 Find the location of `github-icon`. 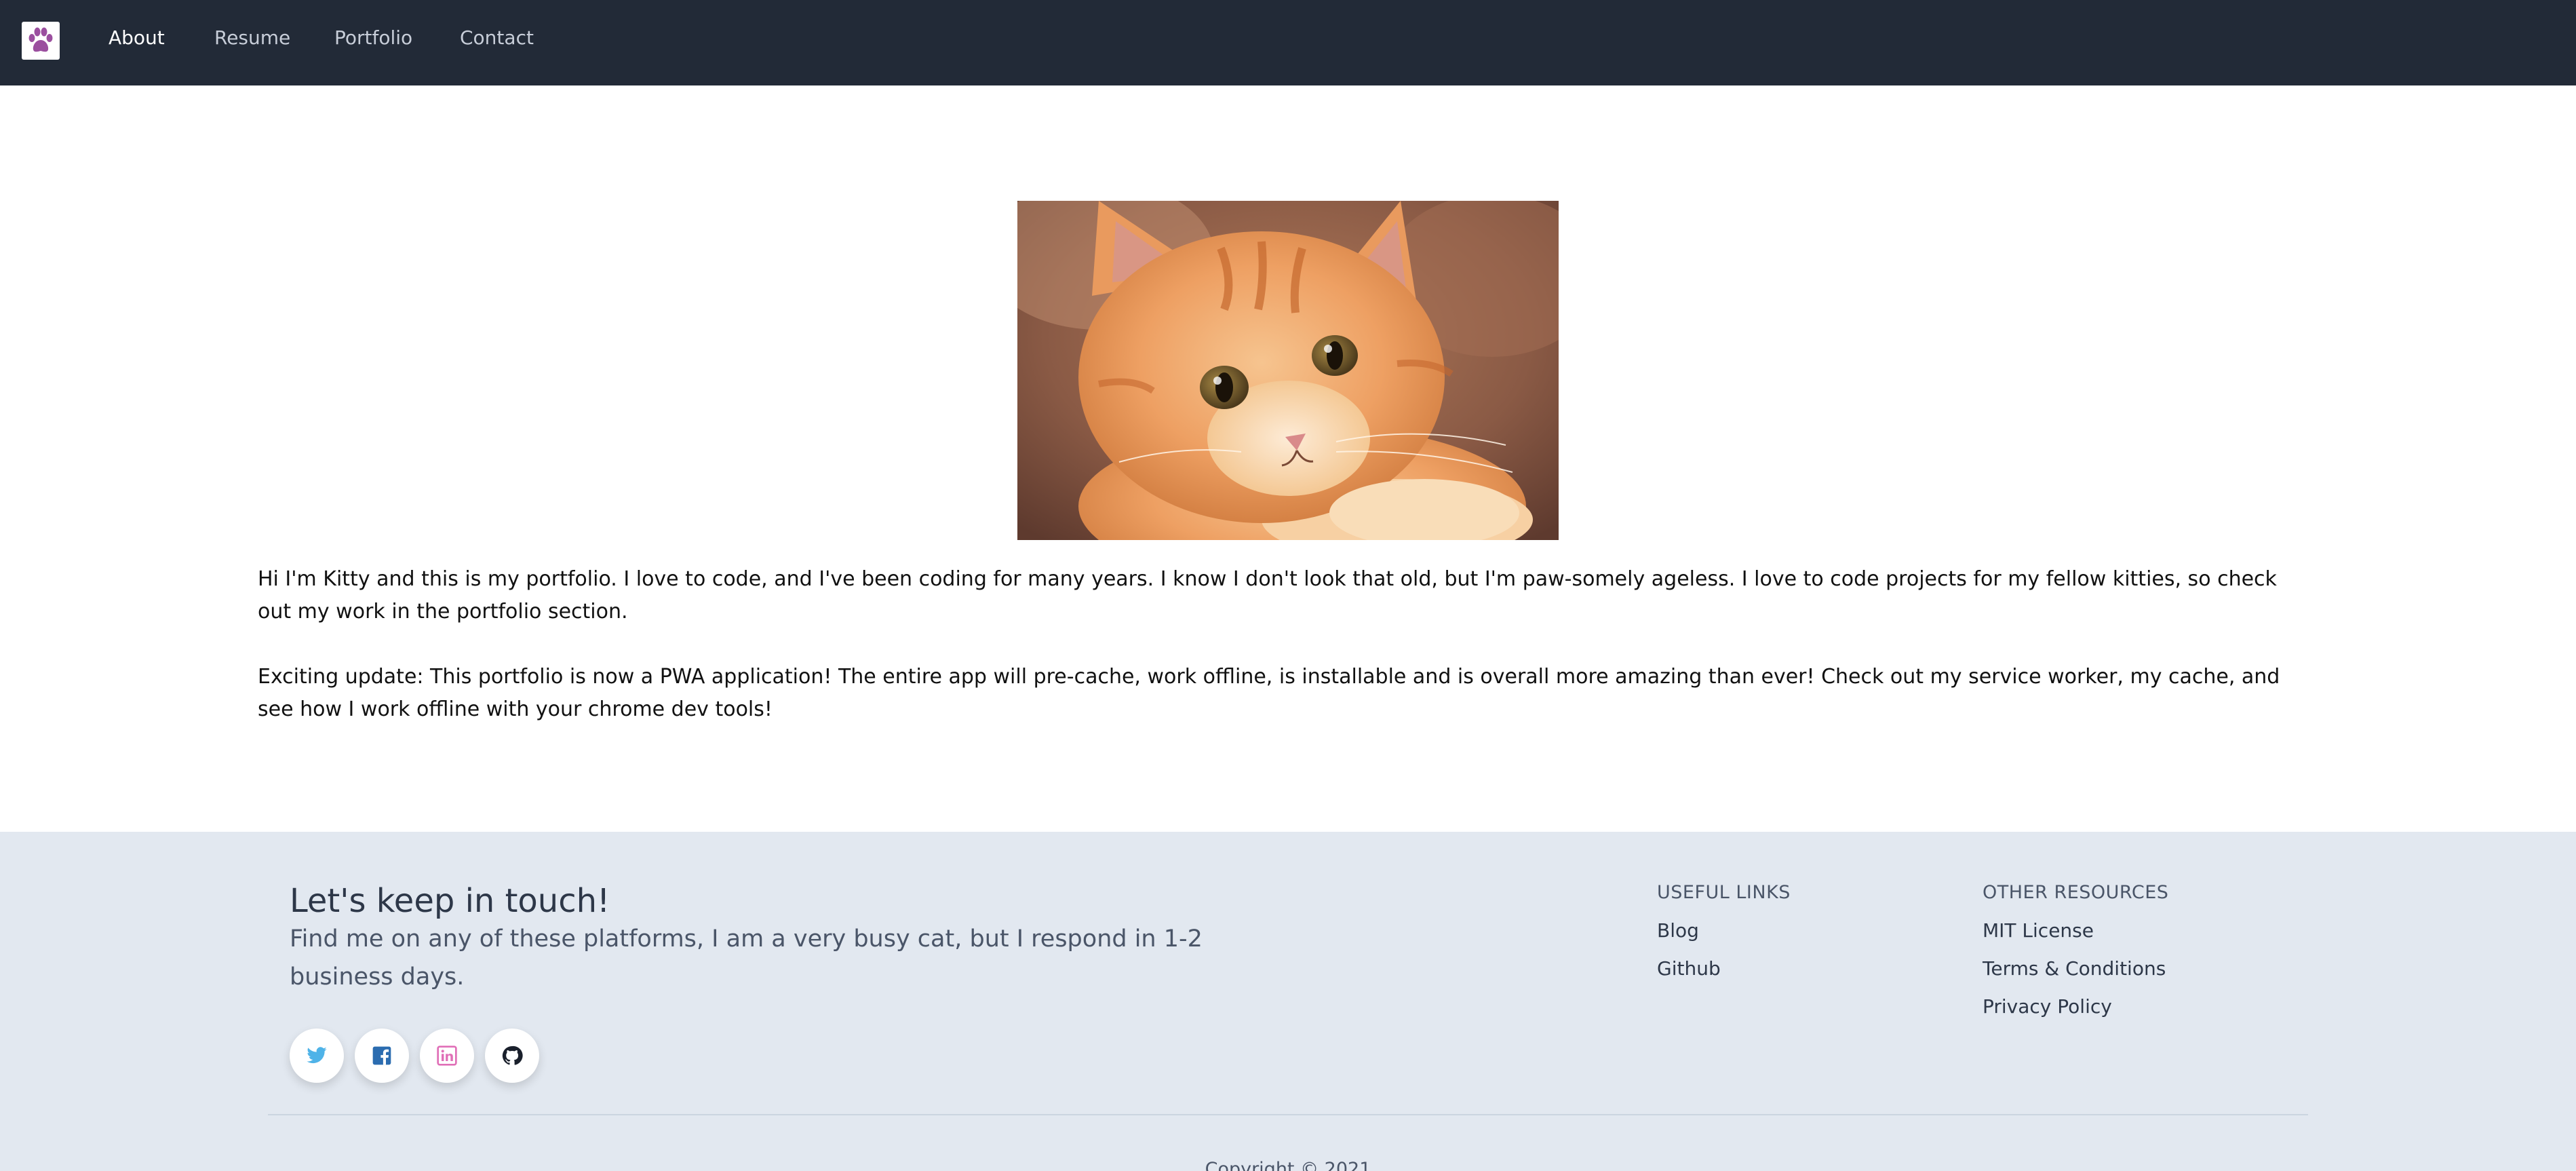

github-icon is located at coordinates (512, 1055).